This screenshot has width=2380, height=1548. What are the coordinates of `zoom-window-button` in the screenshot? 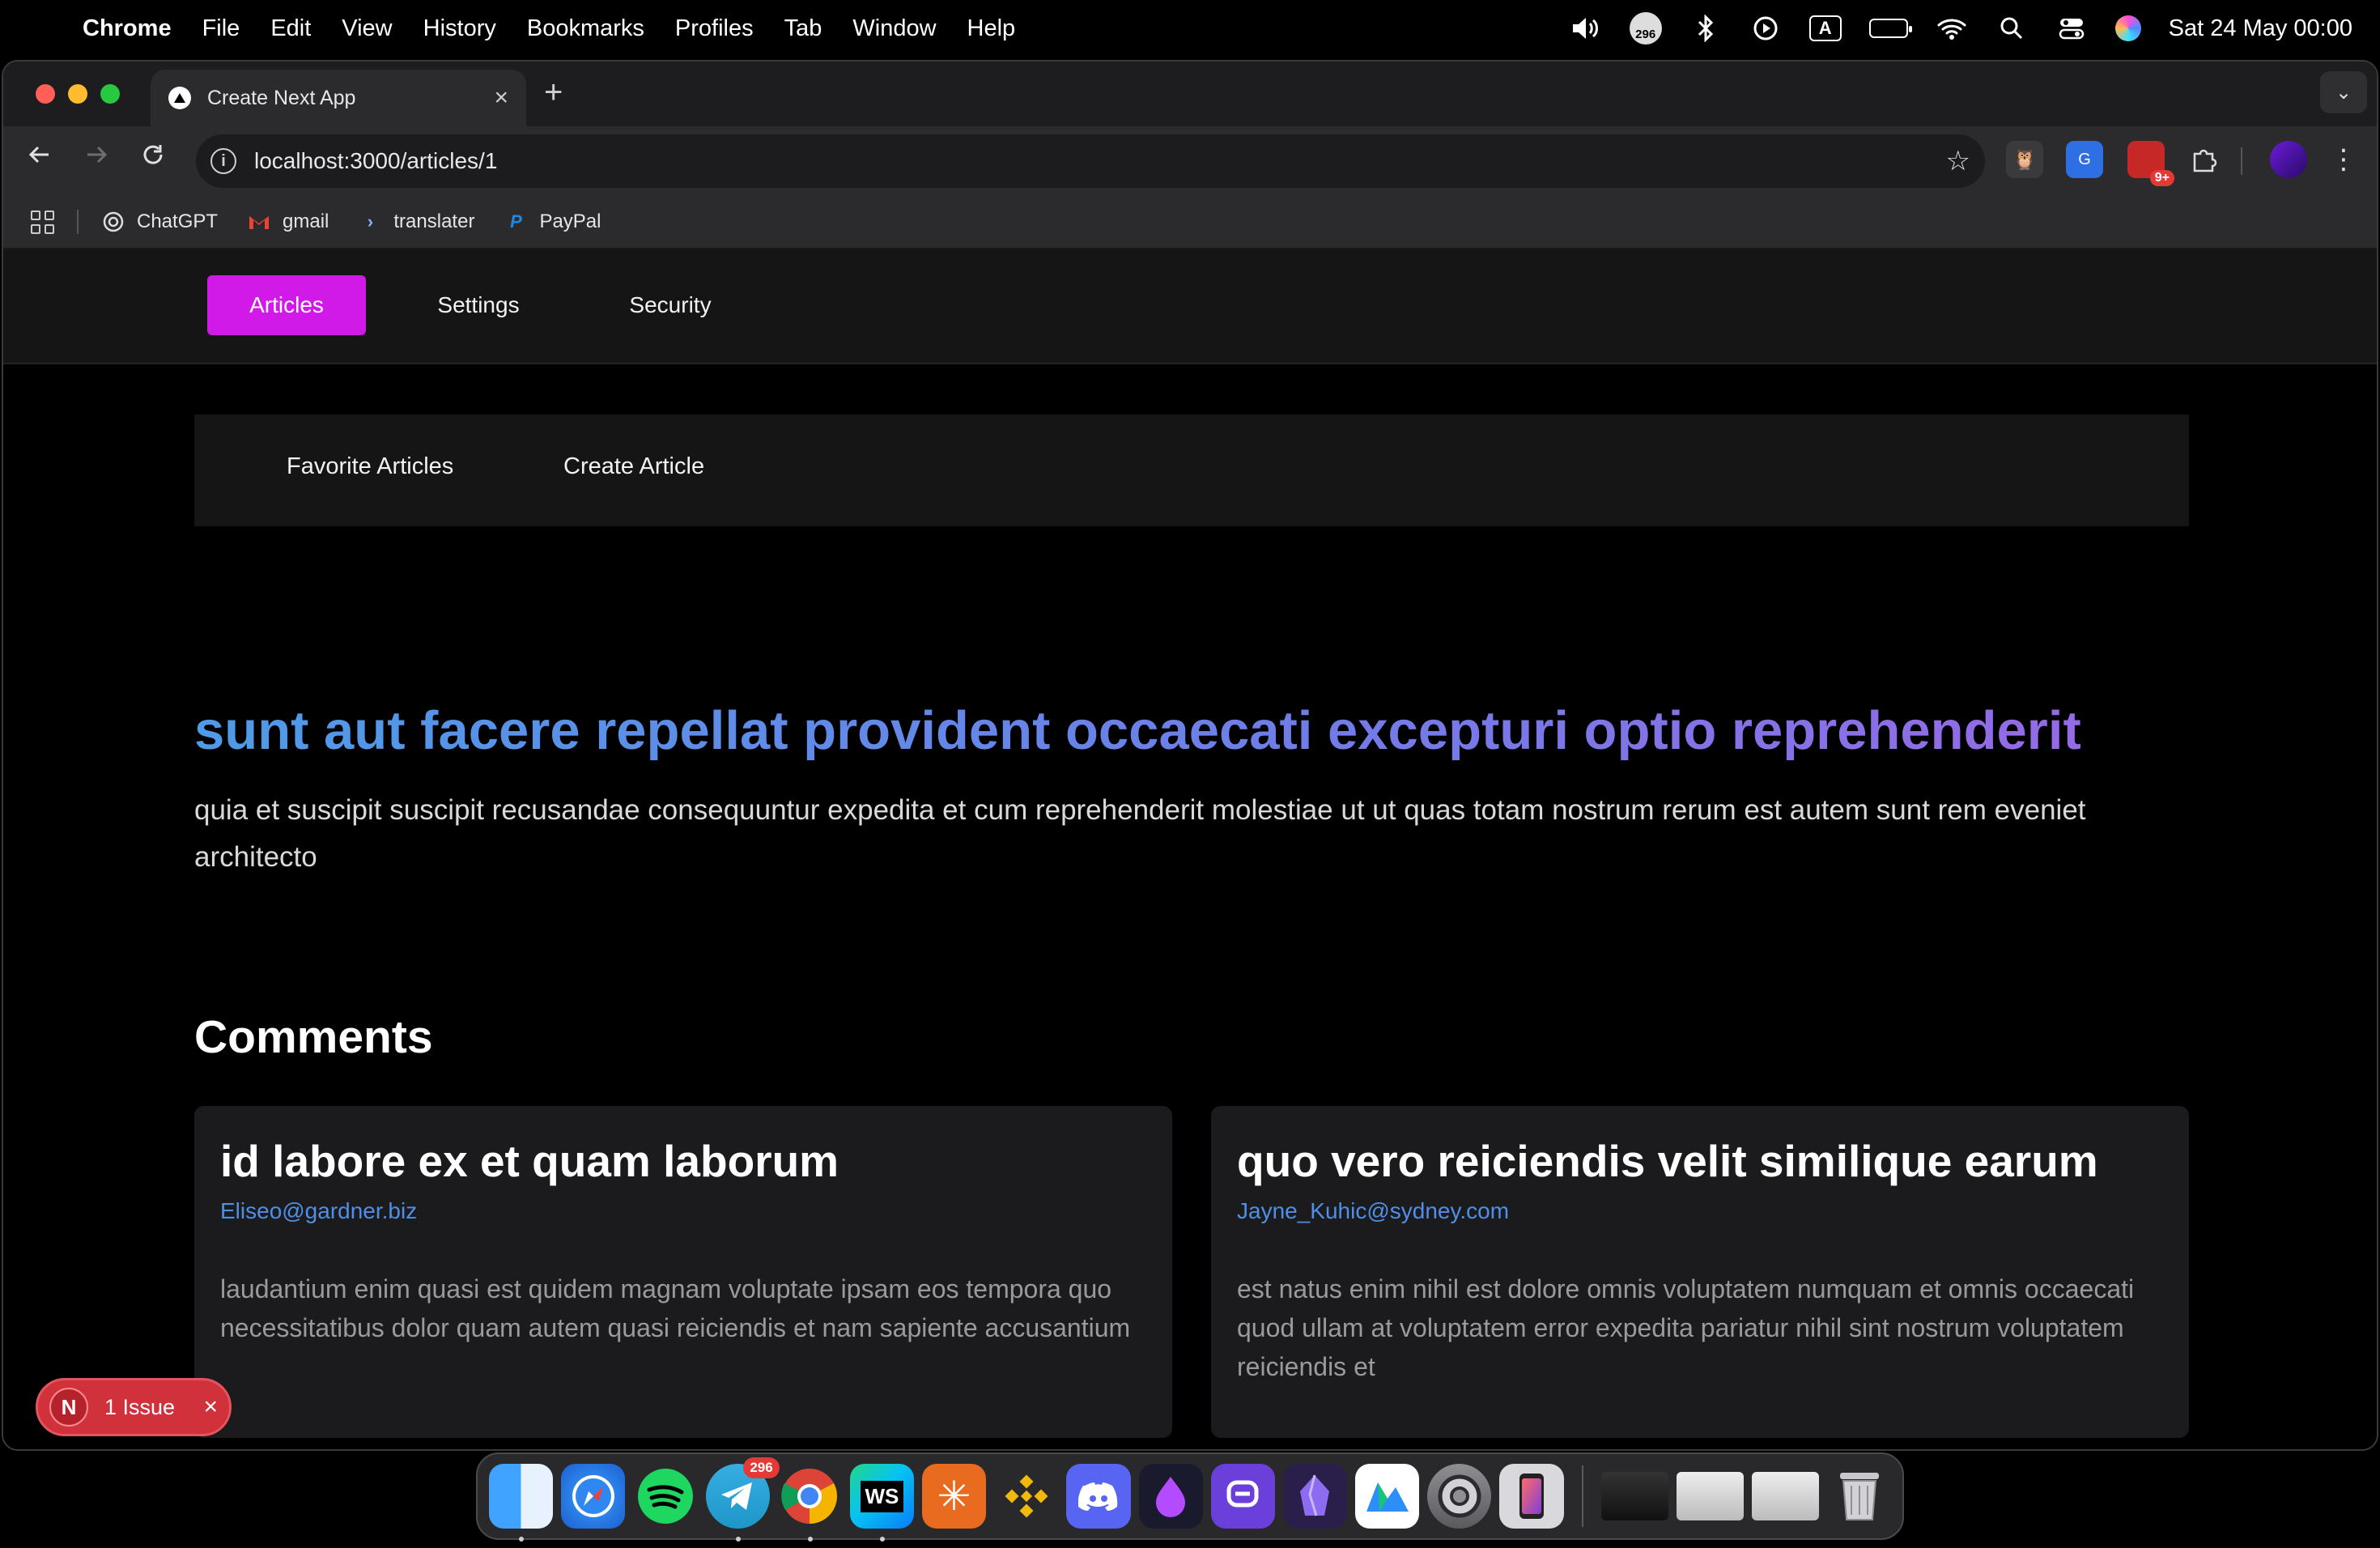 It's located at (110, 94).